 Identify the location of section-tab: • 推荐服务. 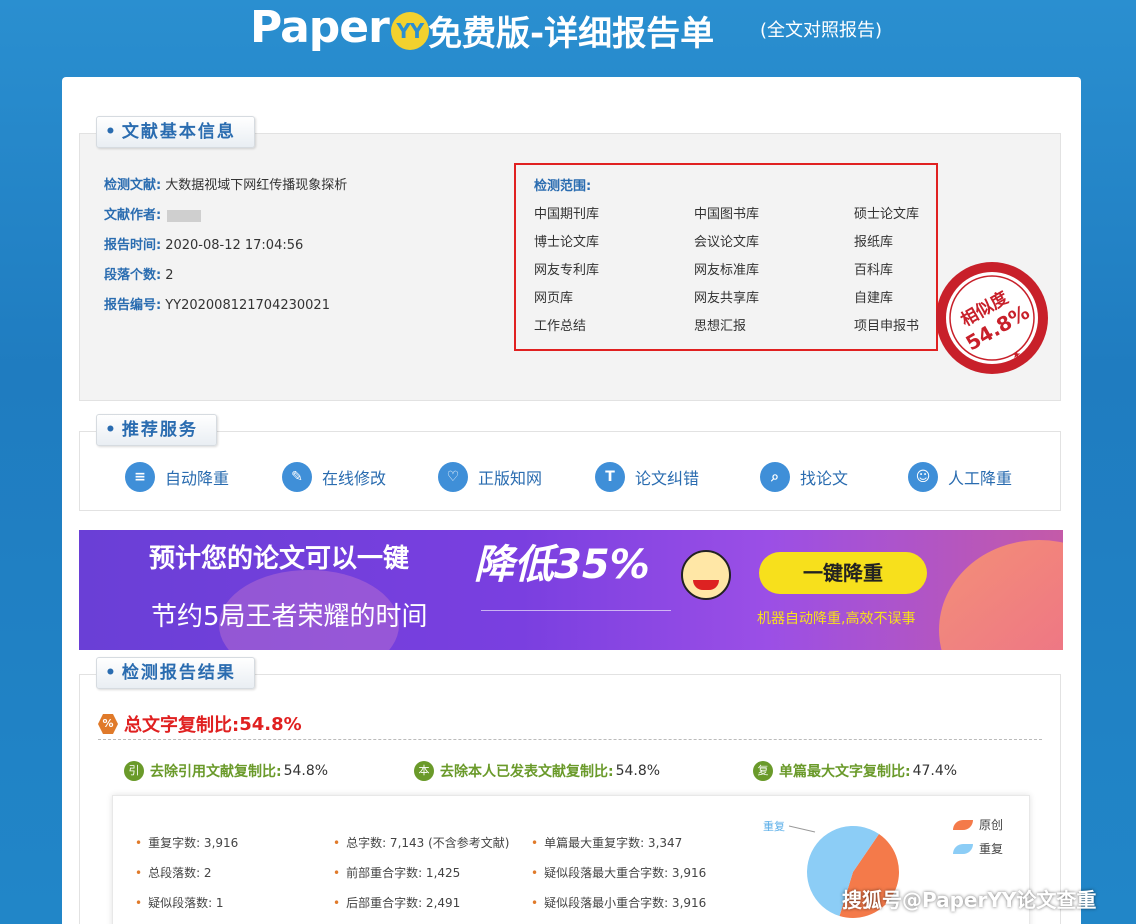
(156, 430).